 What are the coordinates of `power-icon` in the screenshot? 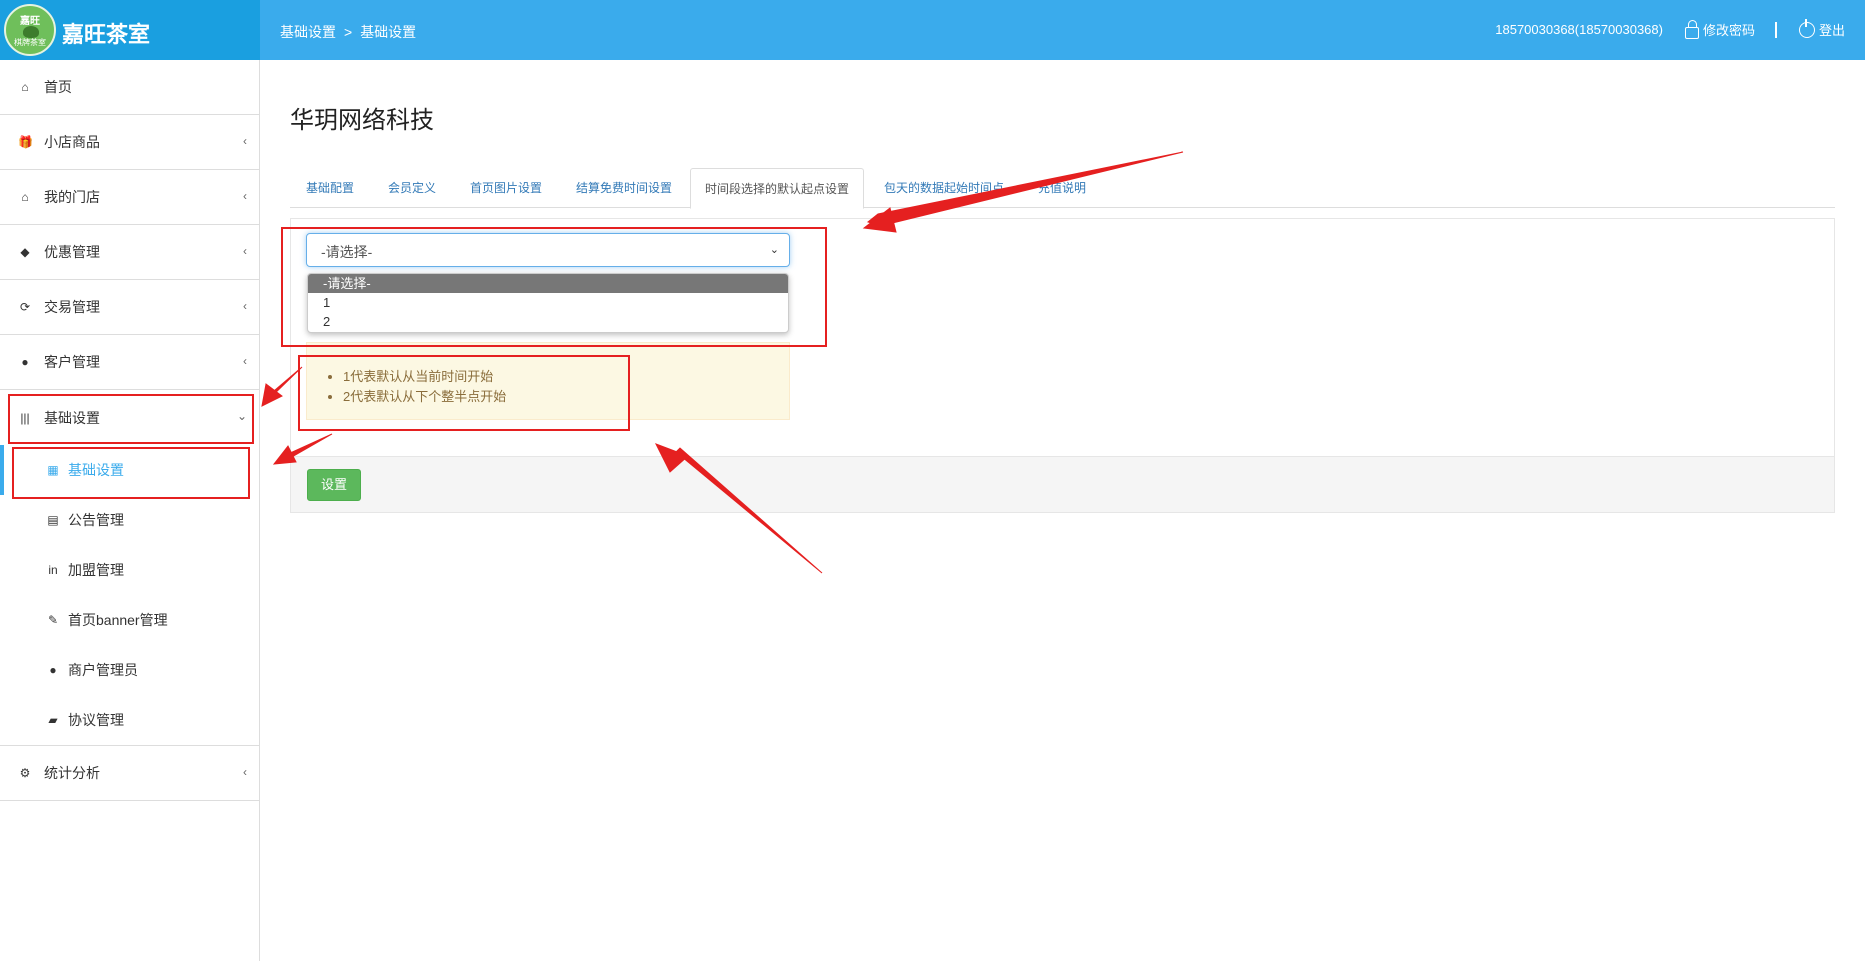 It's located at (1806, 28).